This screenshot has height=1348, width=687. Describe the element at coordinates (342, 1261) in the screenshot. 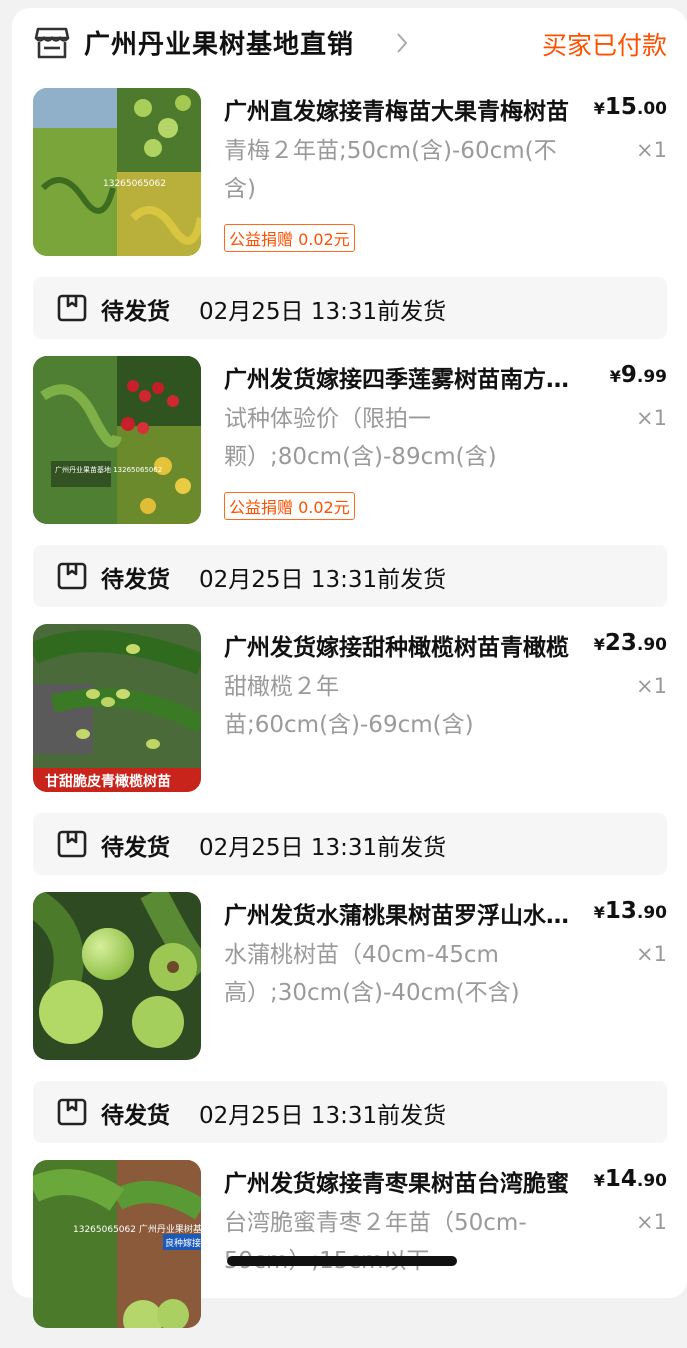

I see `home-indicator` at that location.